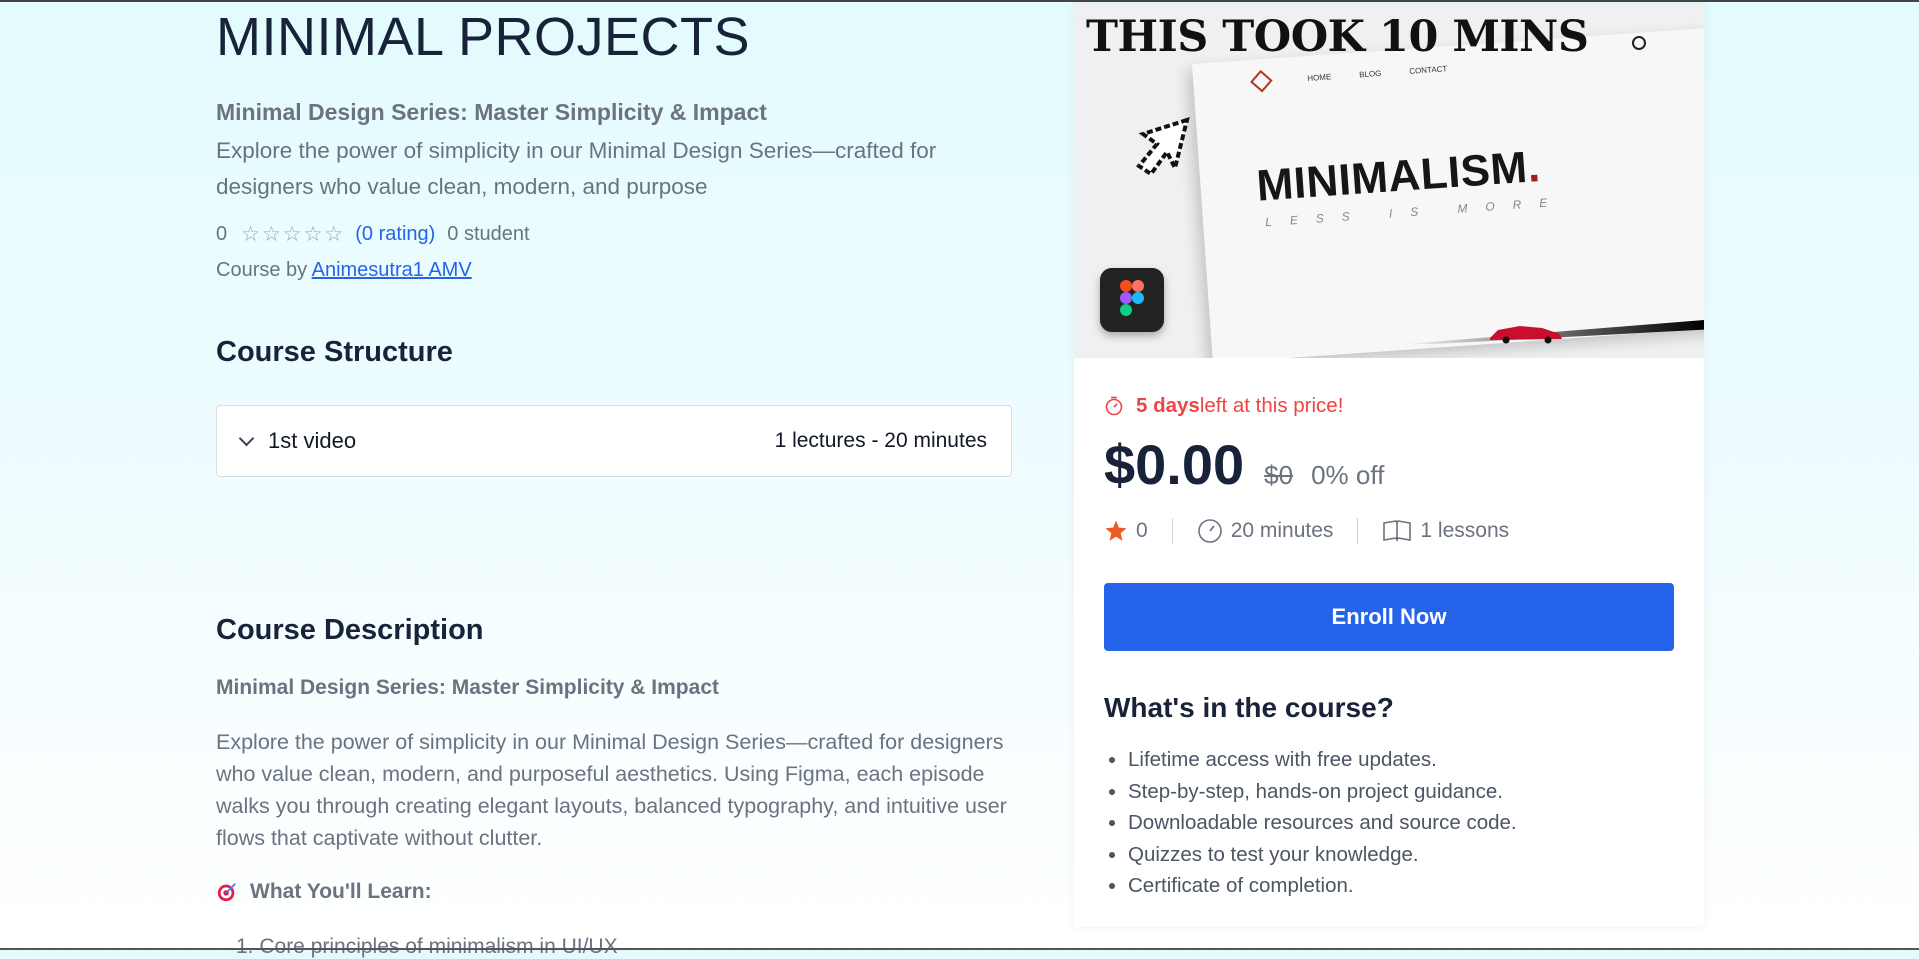 The height and width of the screenshot is (959, 1919). I want to click on course-stats: 0 20 minutes 1 lessons, so click(1306, 531).